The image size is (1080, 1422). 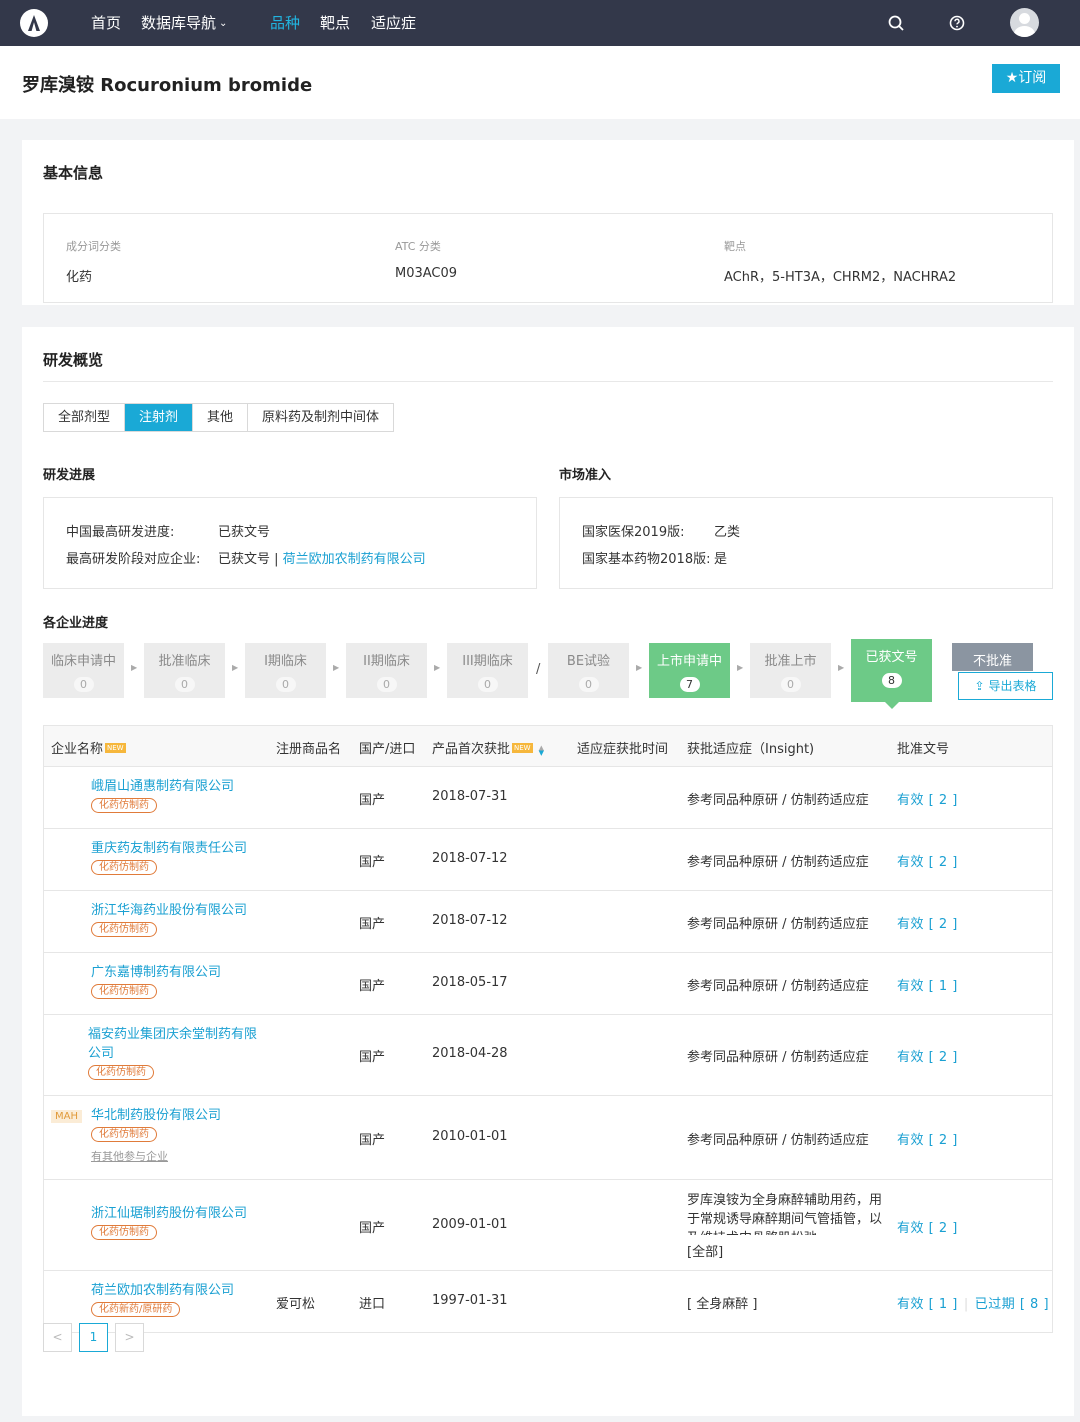 I want to click on company-name-link: 浙江仙琚制药股份有限公司, so click(x=169, y=1213).